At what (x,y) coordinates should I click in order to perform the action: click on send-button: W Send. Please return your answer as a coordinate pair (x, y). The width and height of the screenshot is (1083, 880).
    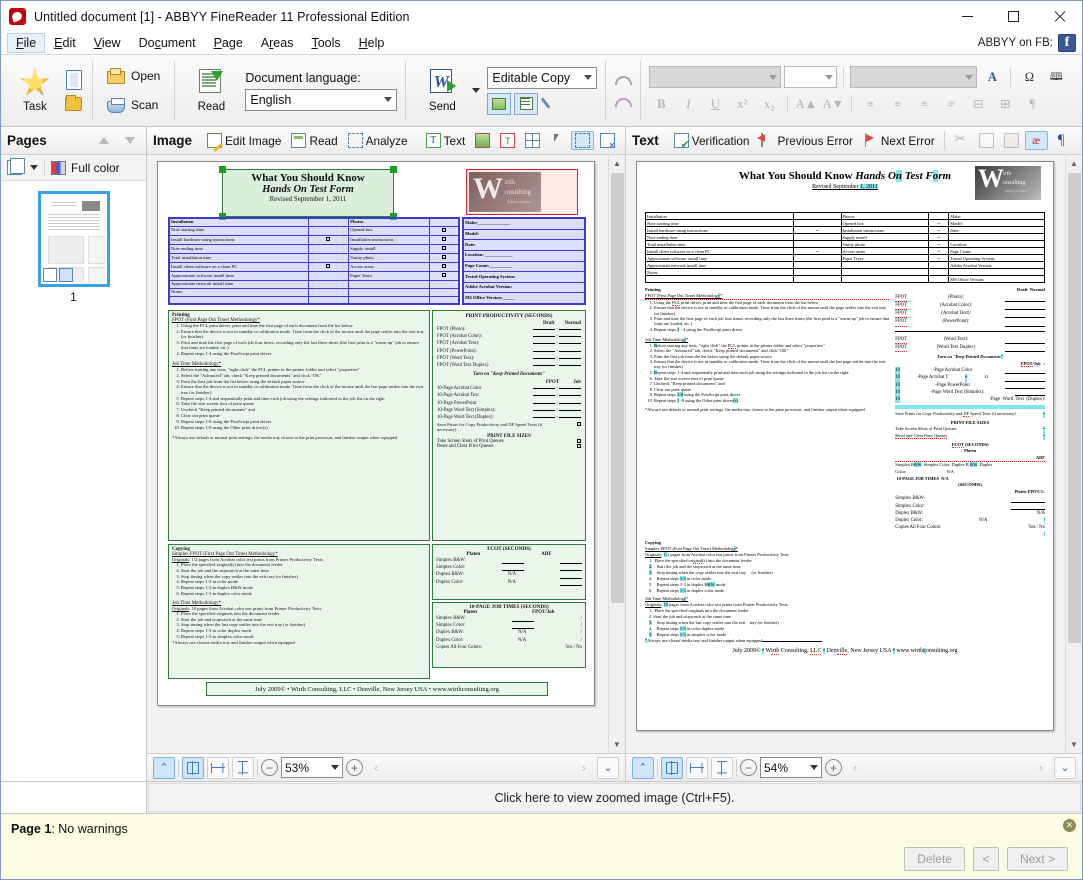
    Looking at the image, I should click on (442, 91).